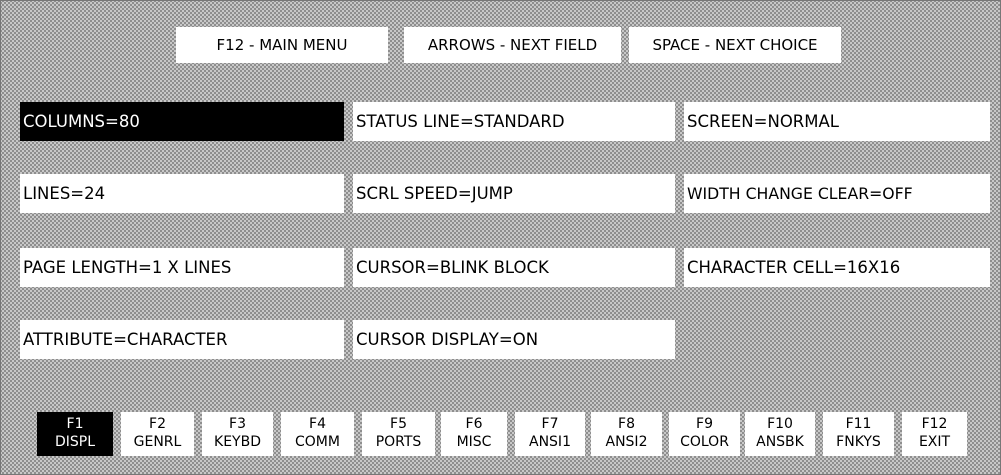 This screenshot has width=1001, height=475. I want to click on fkey-f5: F5 PORTS, so click(398, 434).